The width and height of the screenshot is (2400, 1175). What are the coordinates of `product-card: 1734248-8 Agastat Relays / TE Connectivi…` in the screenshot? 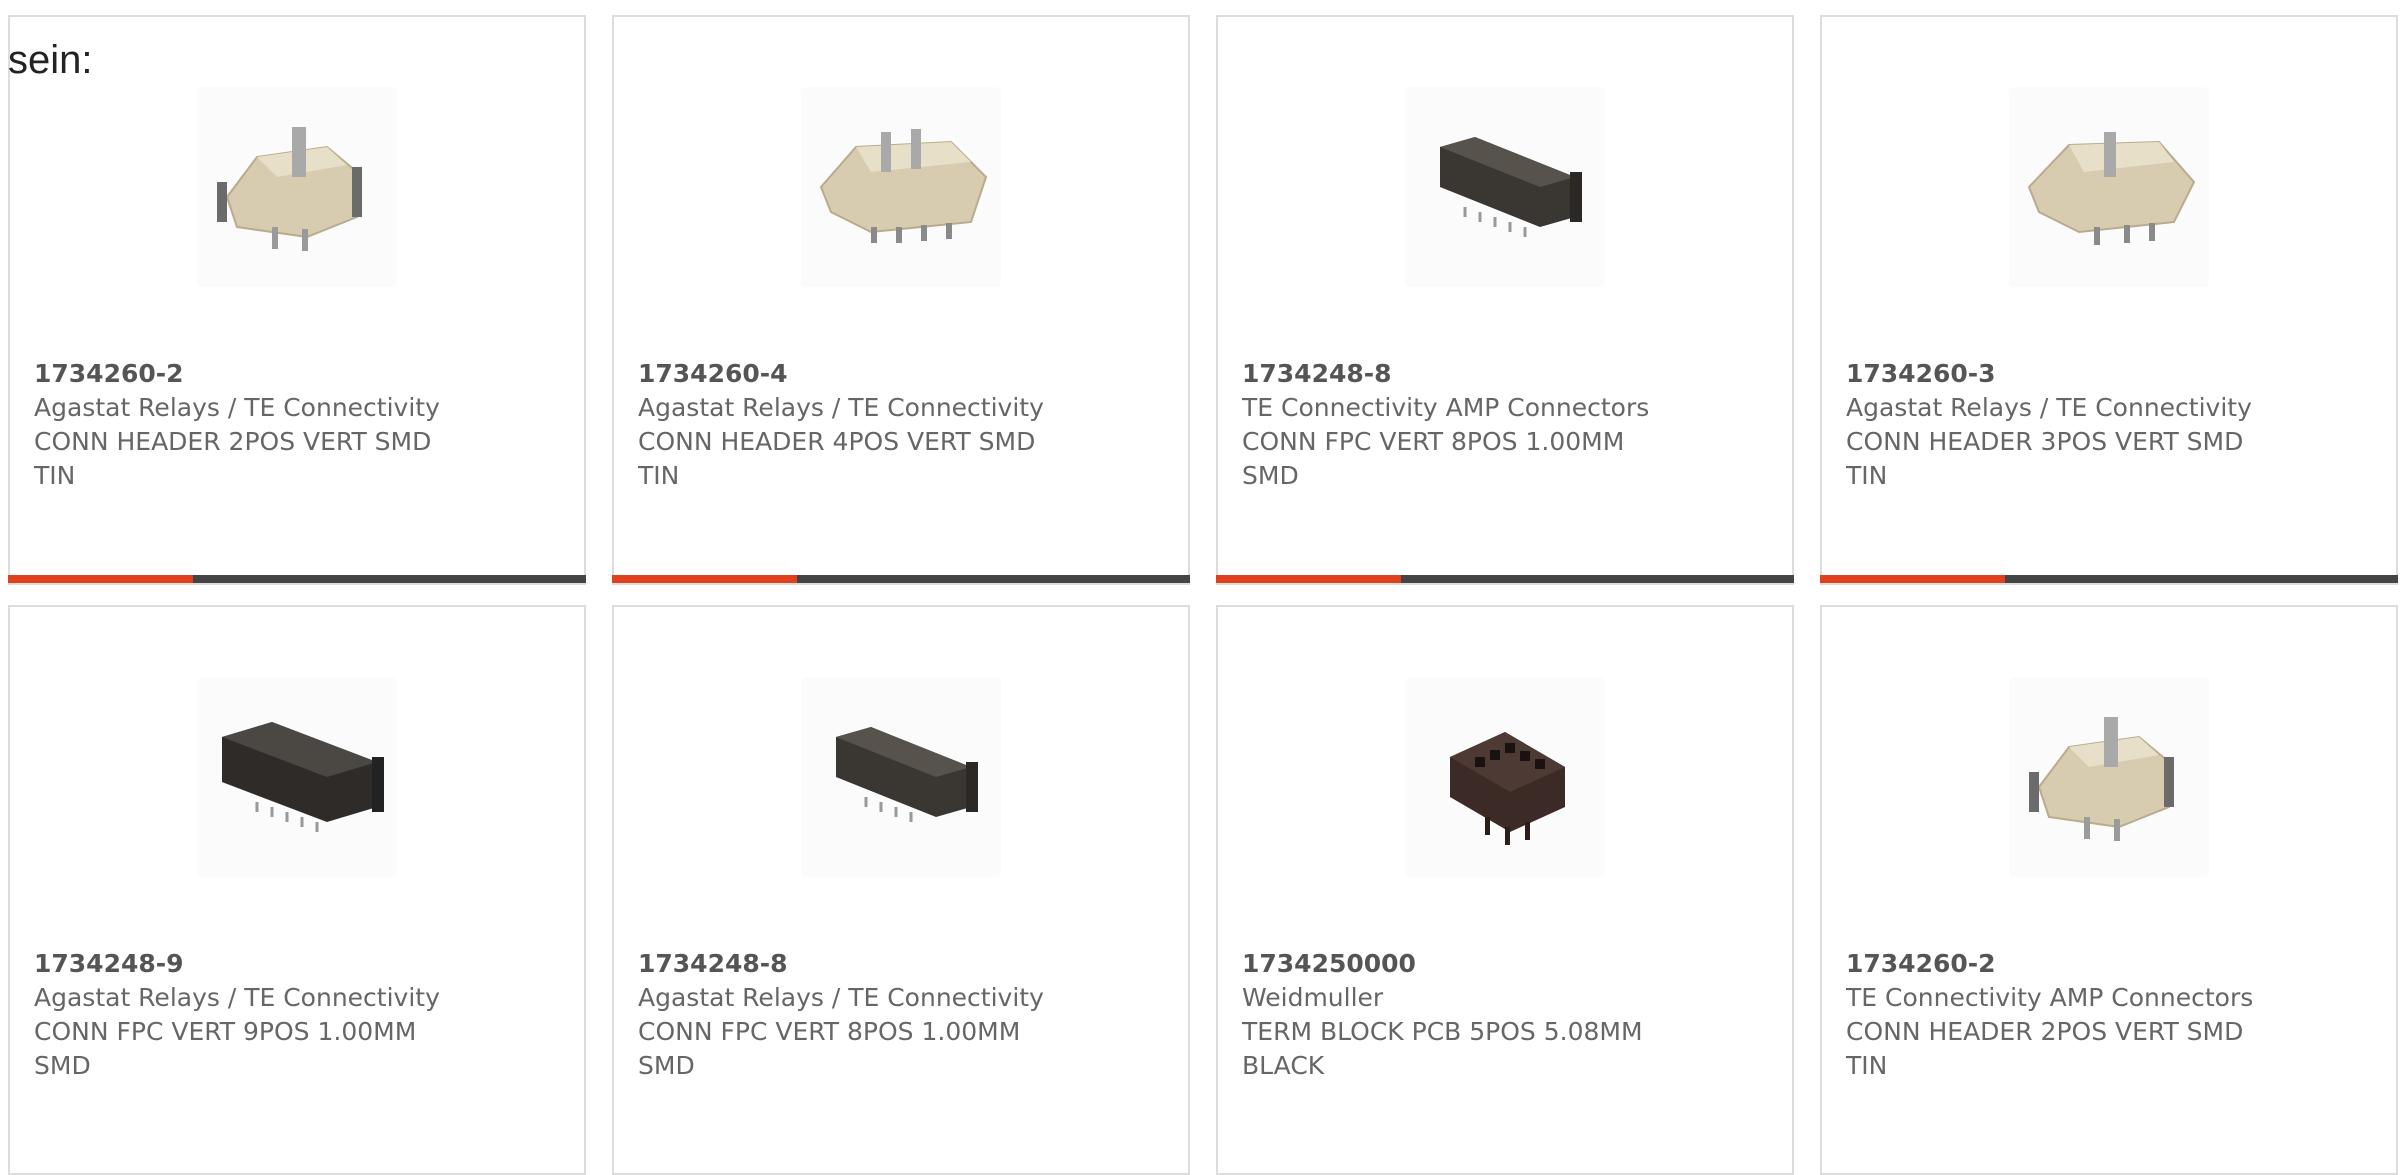 It's located at (901, 890).